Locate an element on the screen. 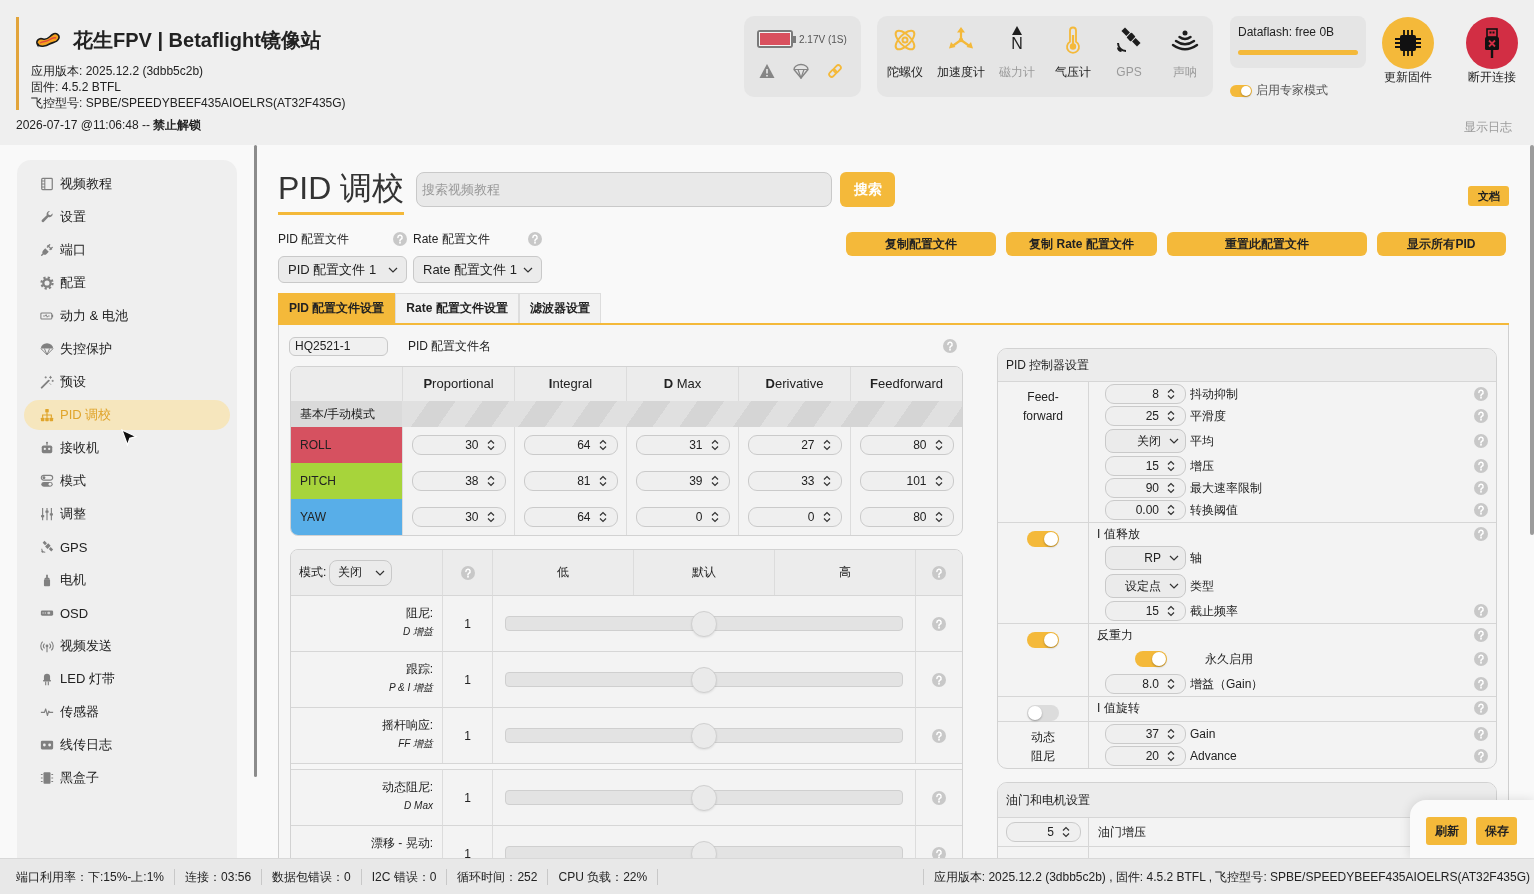 This screenshot has height=894, width=1534. tab: 滤波器设置 is located at coordinates (559, 308).